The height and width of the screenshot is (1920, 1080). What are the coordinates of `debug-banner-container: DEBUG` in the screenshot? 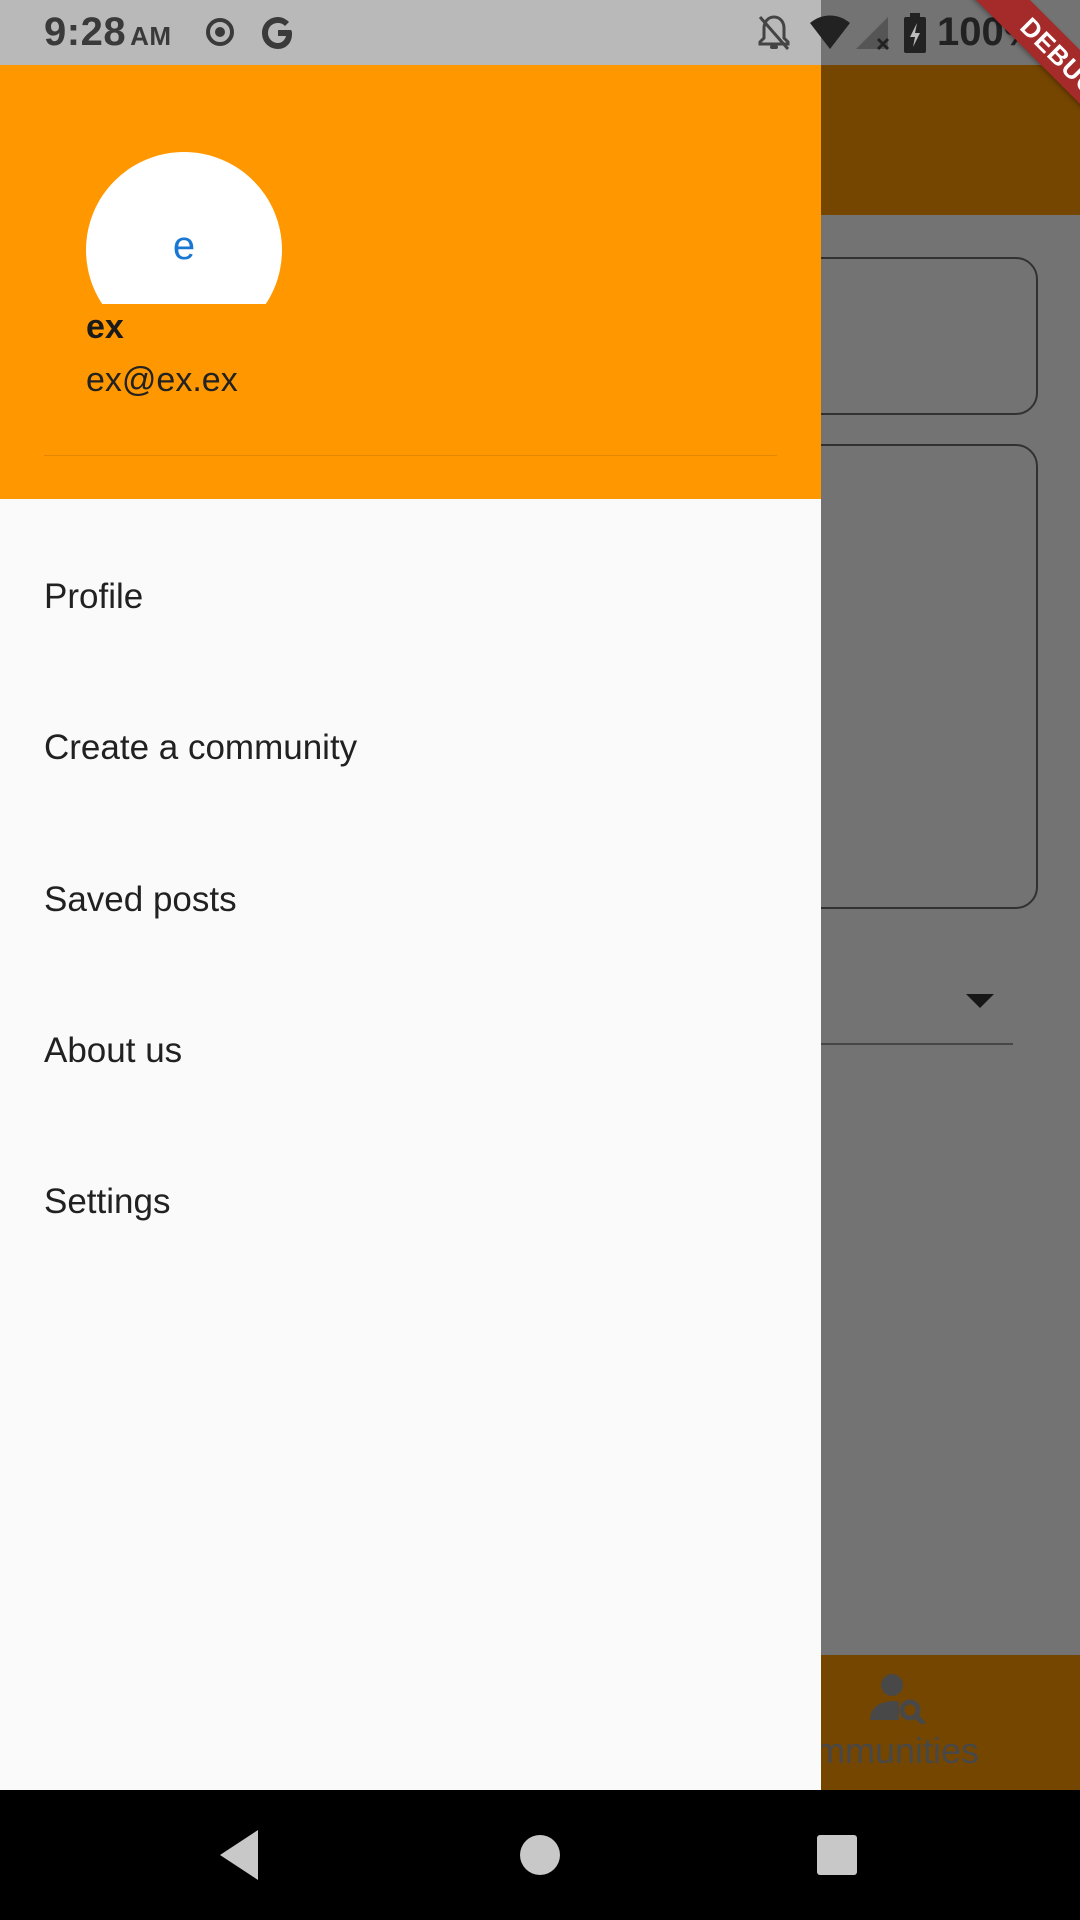 It's located at (1000, 80).